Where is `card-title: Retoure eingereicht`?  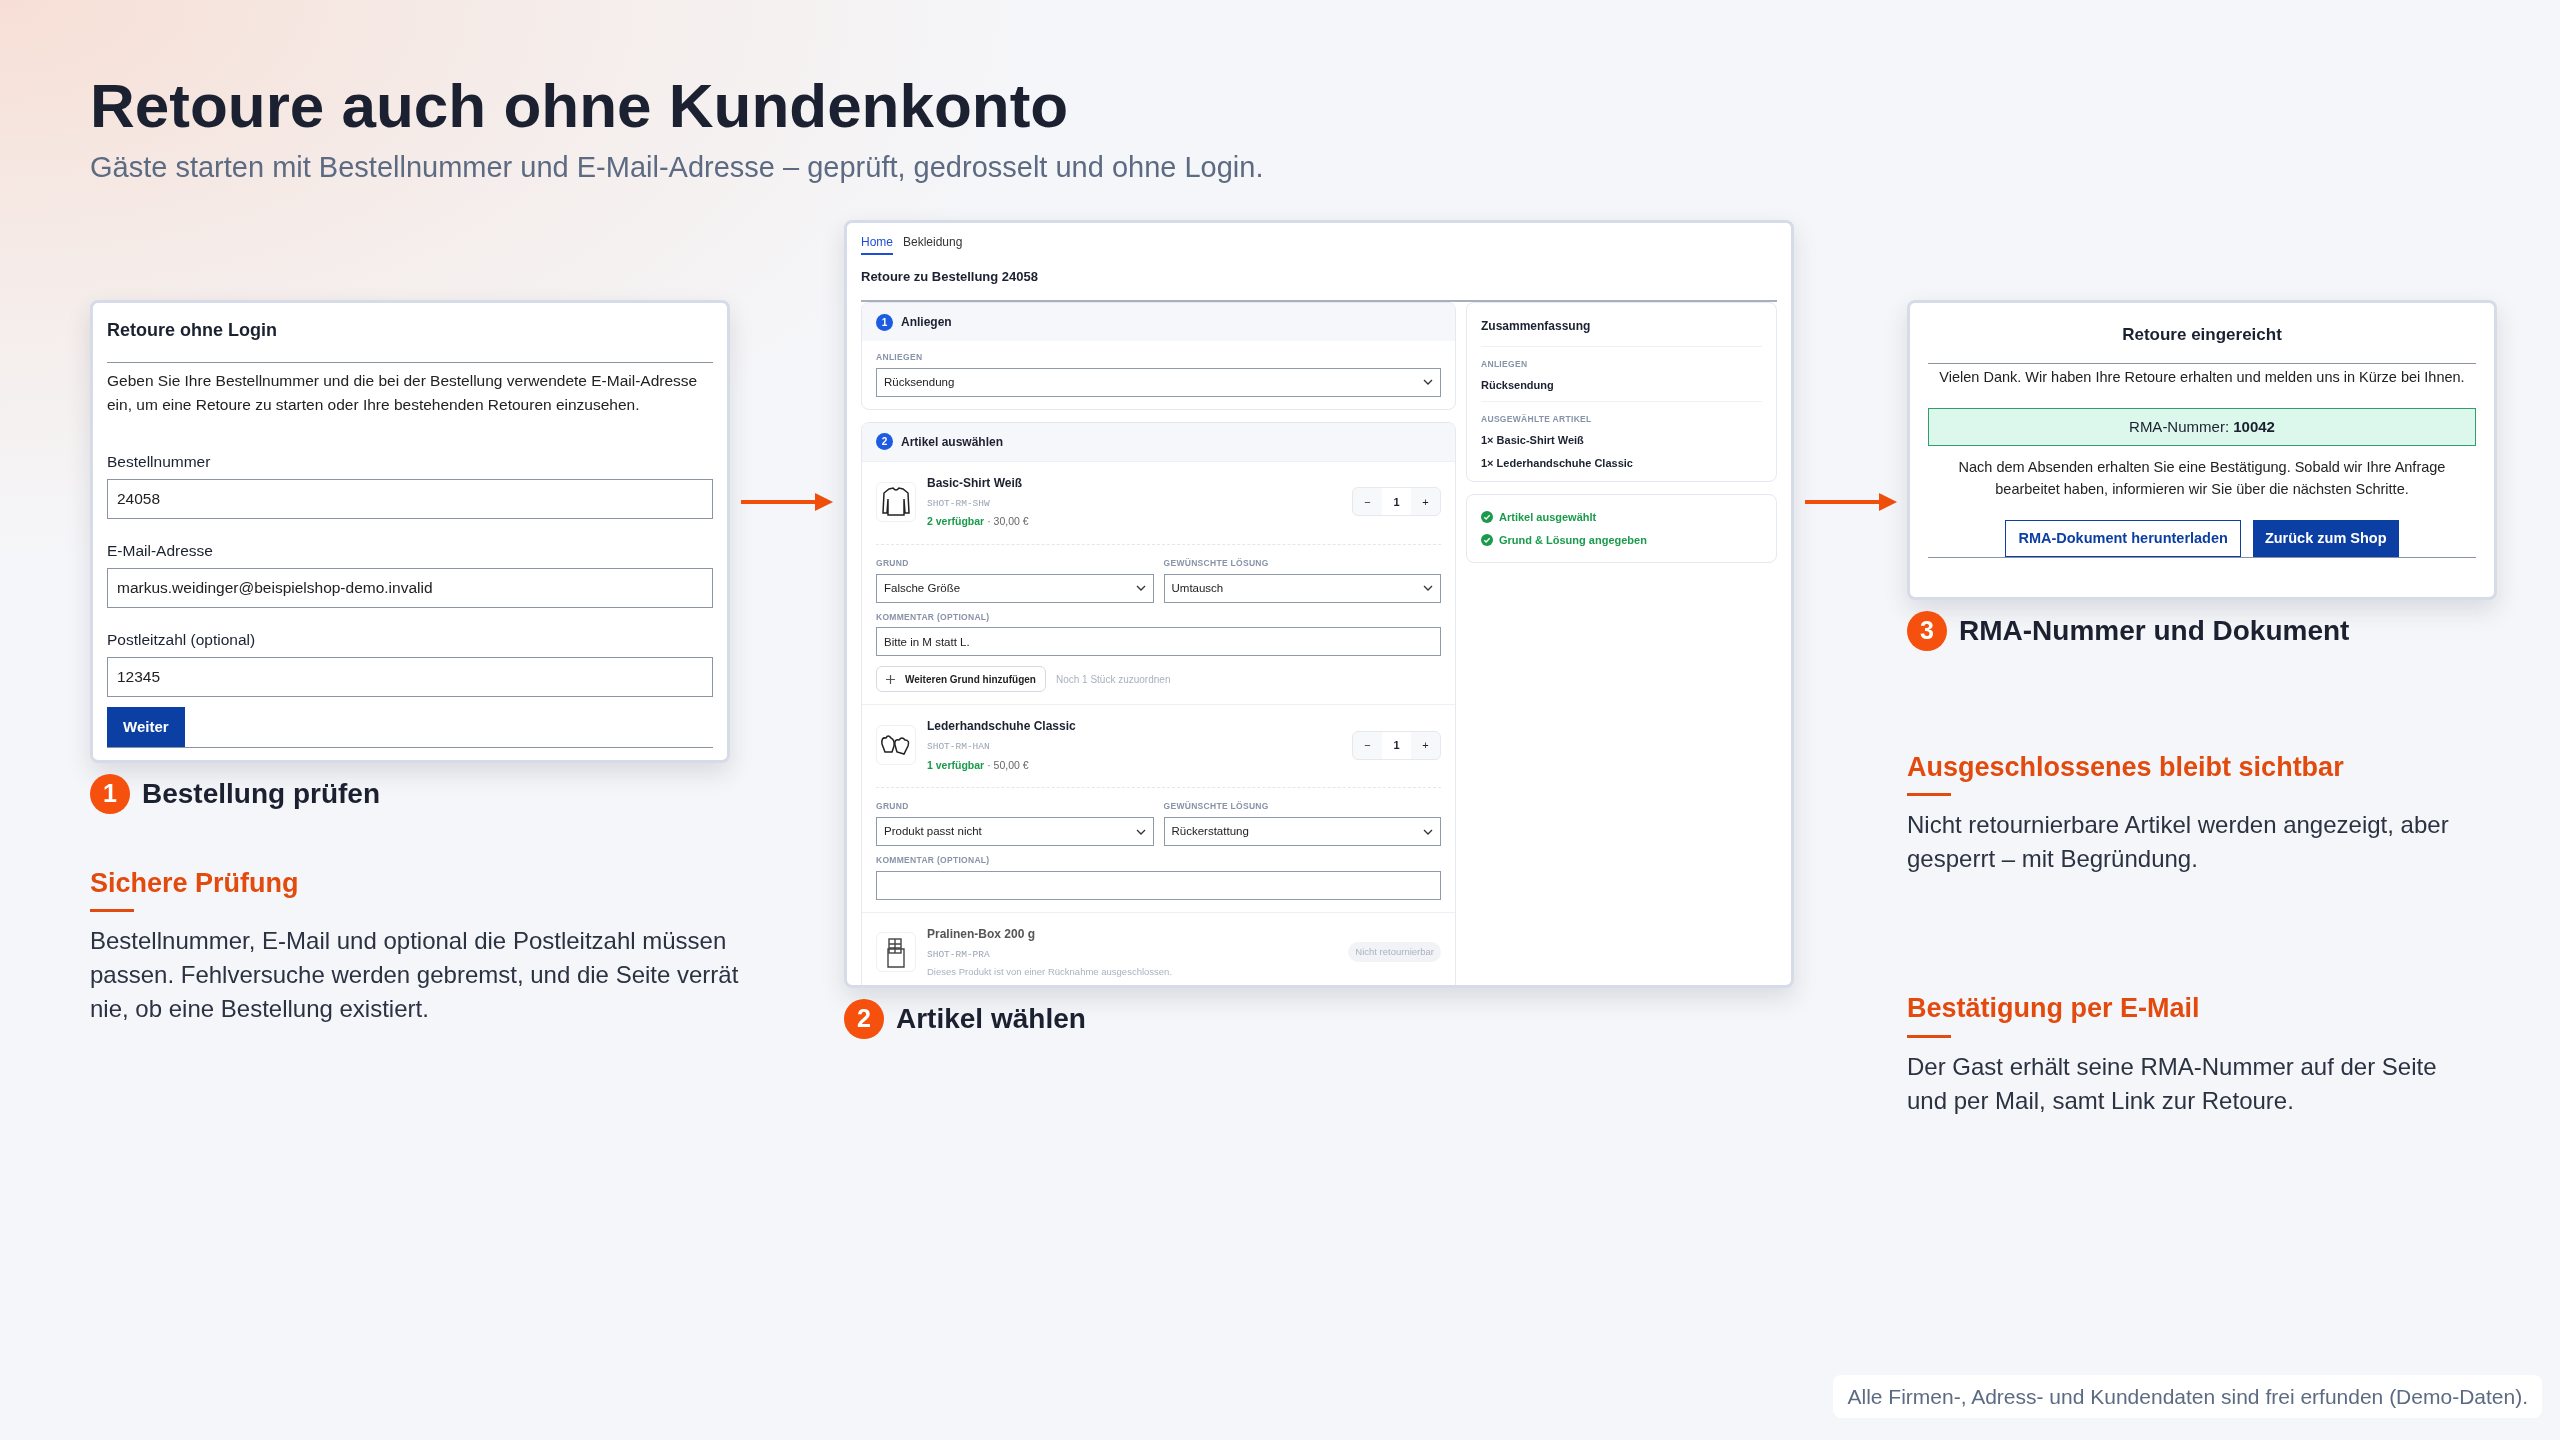 card-title: Retoure eingereicht is located at coordinates (2202, 340).